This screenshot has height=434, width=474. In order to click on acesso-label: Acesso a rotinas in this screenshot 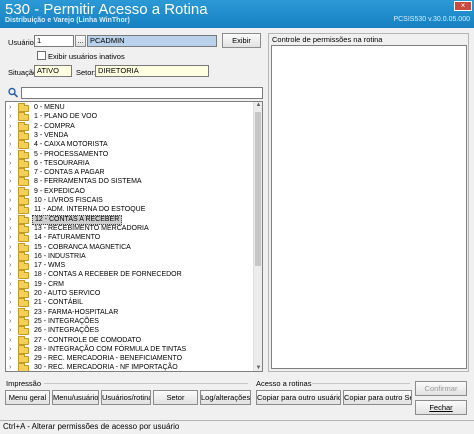, I will do `click(284, 383)`.